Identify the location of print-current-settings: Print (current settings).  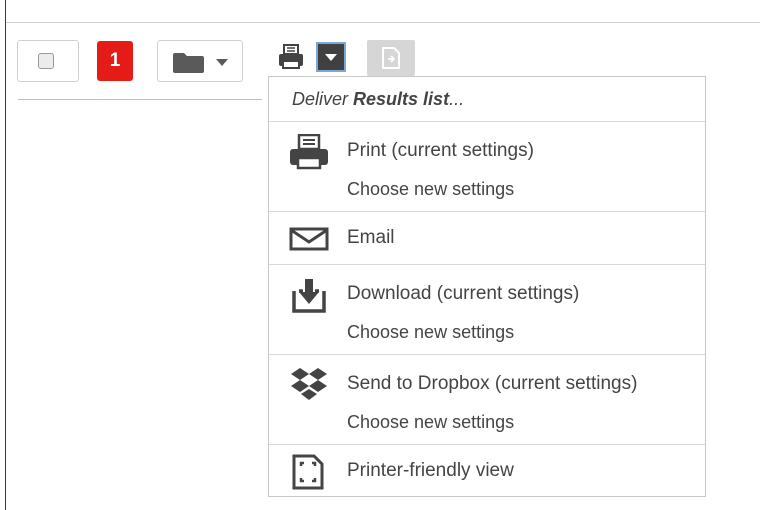
(440, 151).